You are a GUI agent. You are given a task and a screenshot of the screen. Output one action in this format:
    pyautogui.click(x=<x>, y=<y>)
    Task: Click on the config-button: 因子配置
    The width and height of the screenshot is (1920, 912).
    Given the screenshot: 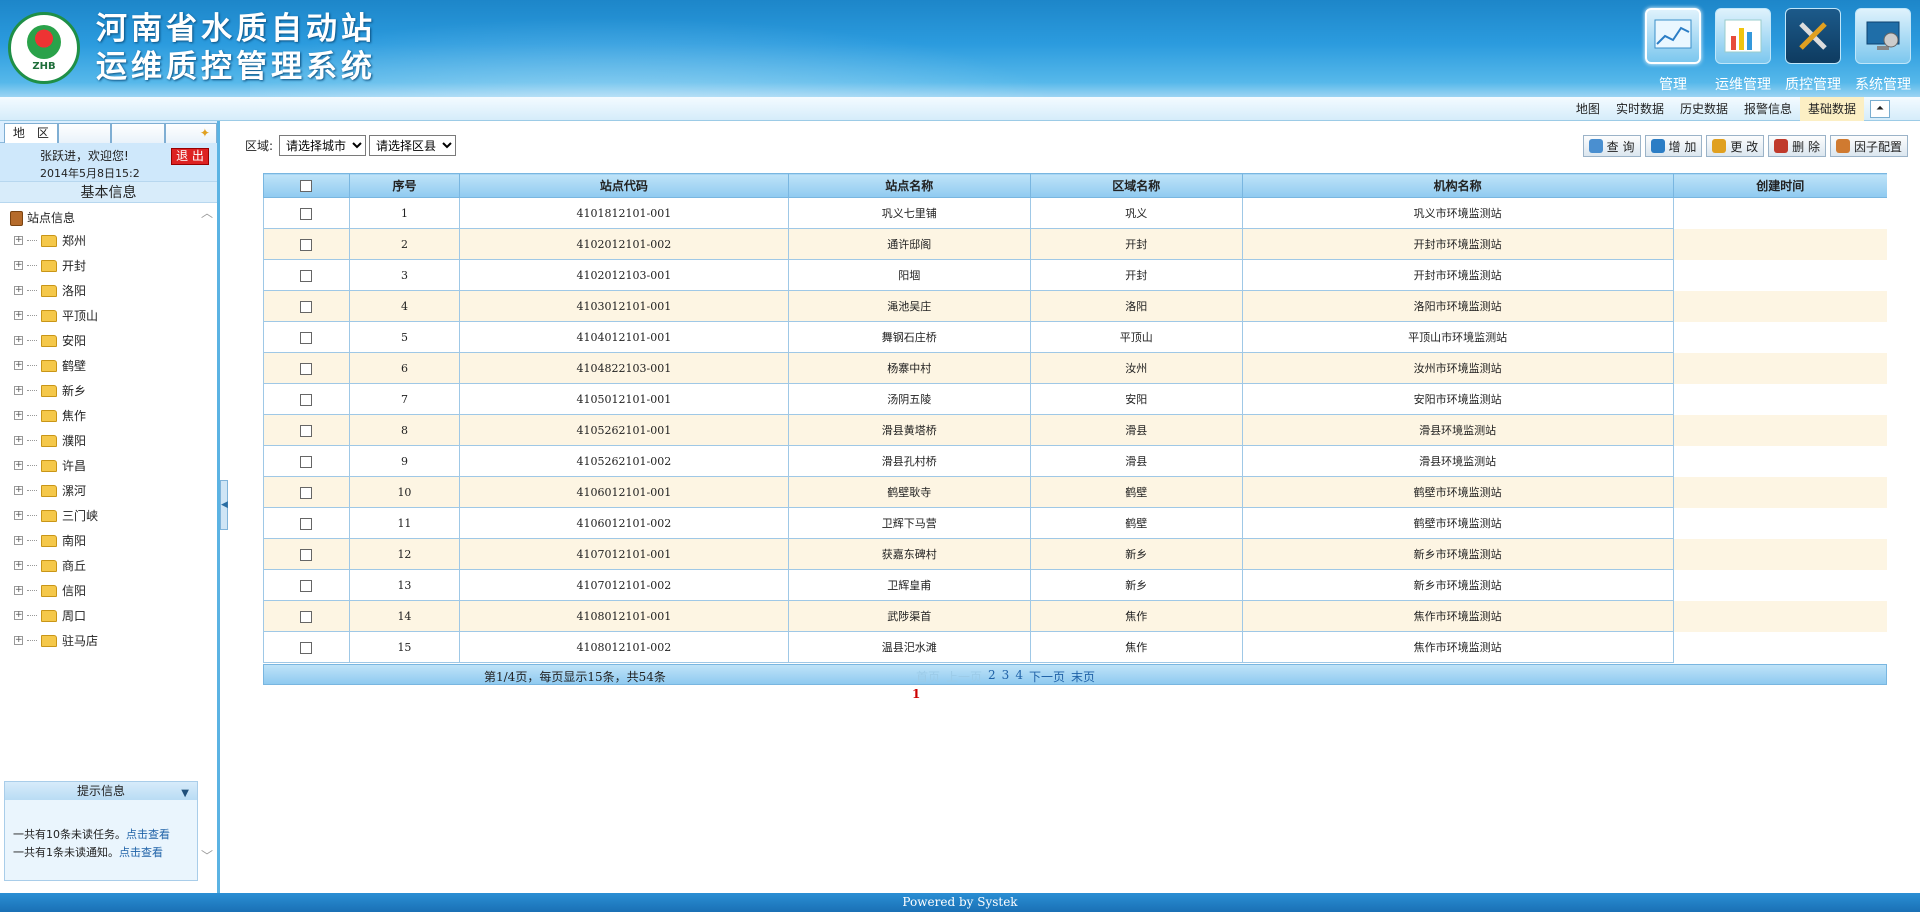 What is the action you would take?
    pyautogui.click(x=1868, y=146)
    